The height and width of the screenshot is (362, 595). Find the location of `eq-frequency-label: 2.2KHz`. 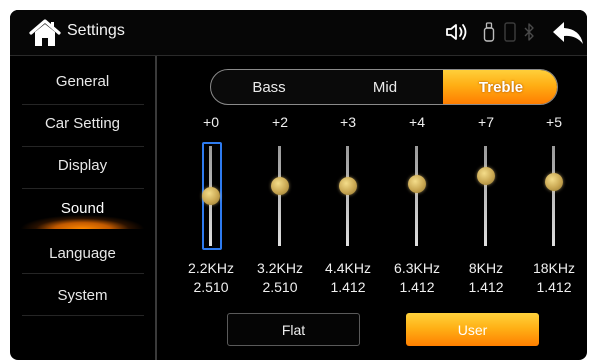

eq-frequency-label: 2.2KHz is located at coordinates (211, 268).